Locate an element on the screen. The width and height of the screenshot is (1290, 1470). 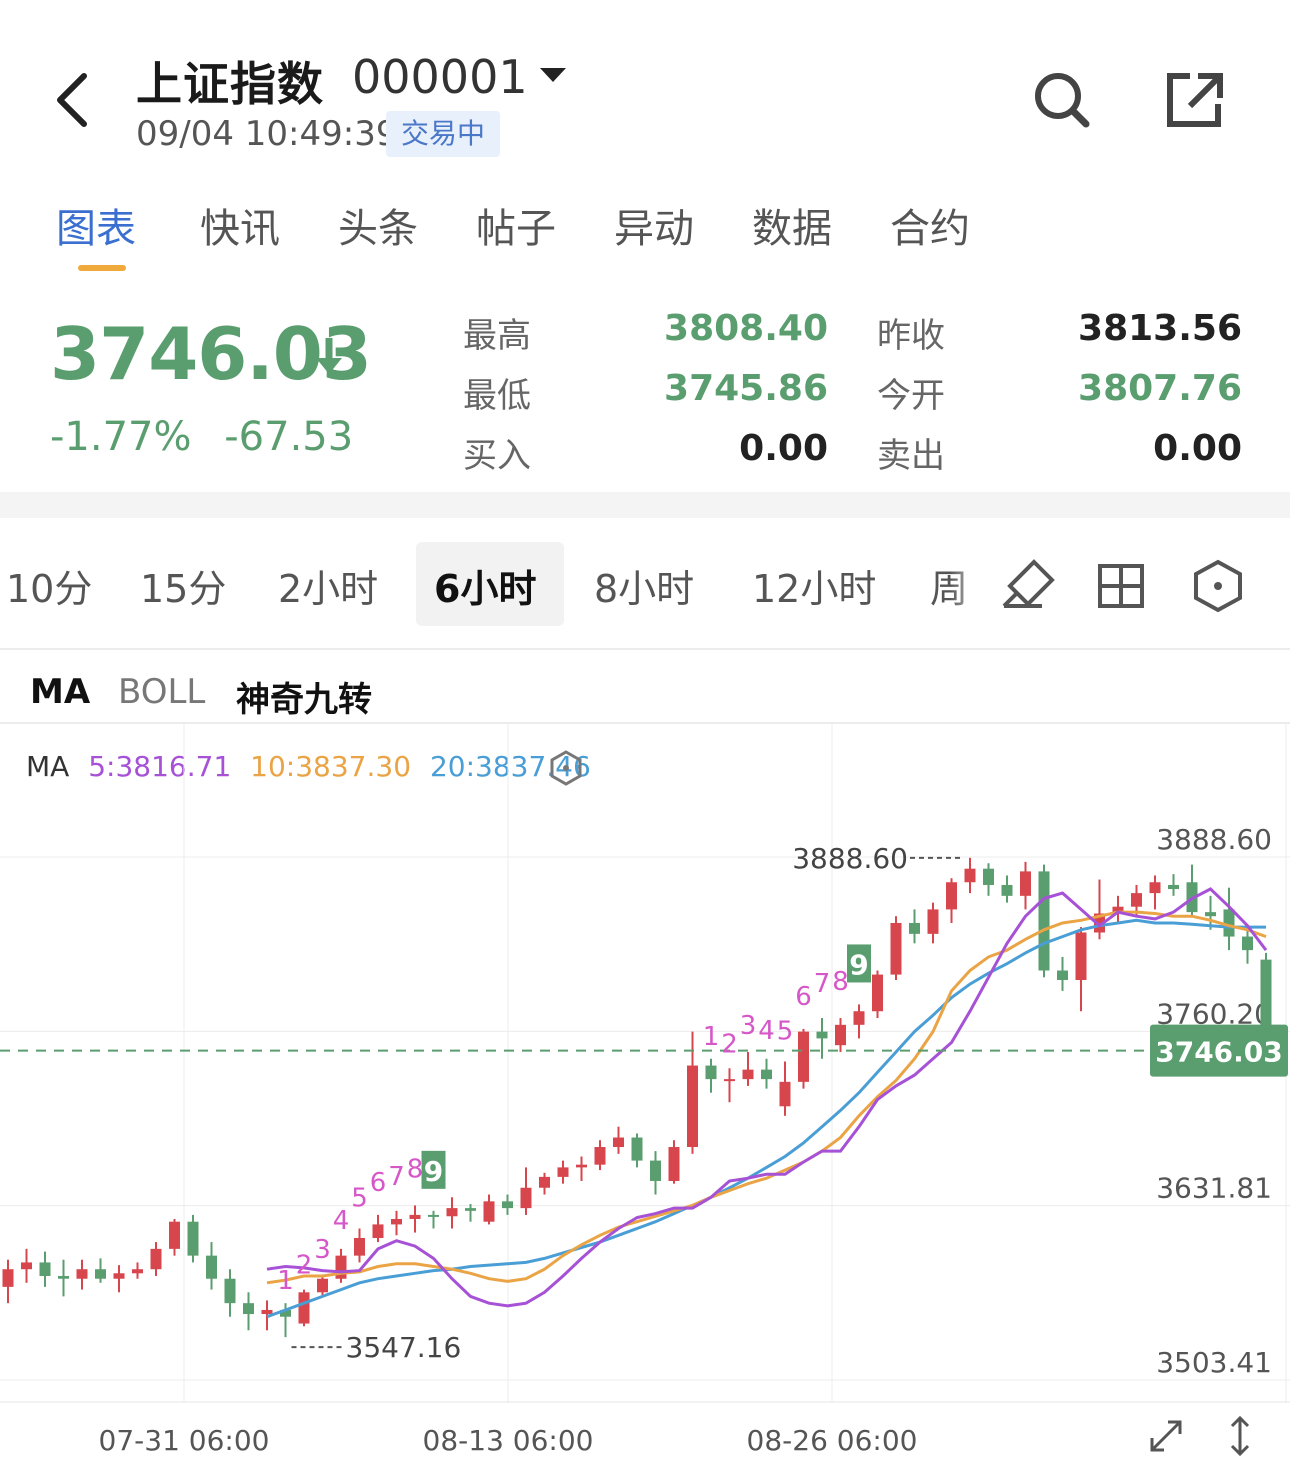
period-divider is located at coordinates (645, 649).